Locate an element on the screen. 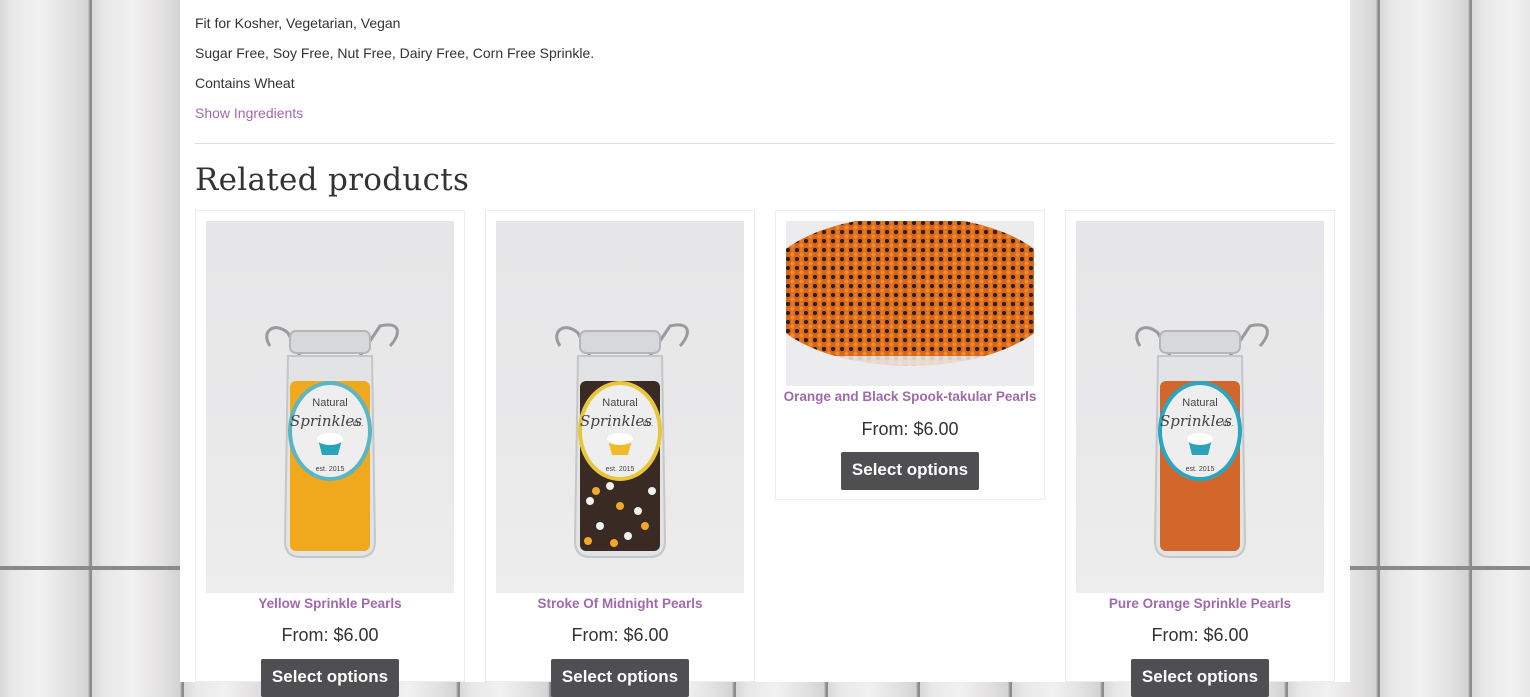  product-image-yellow-jar: Natural Sprinkles co. est. 2015 is located at coordinates (330, 407).